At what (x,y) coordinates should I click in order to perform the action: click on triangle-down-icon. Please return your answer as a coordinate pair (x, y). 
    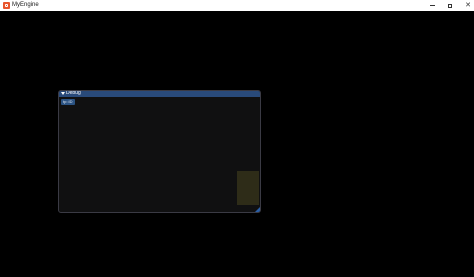
    Looking at the image, I should click on (63, 93).